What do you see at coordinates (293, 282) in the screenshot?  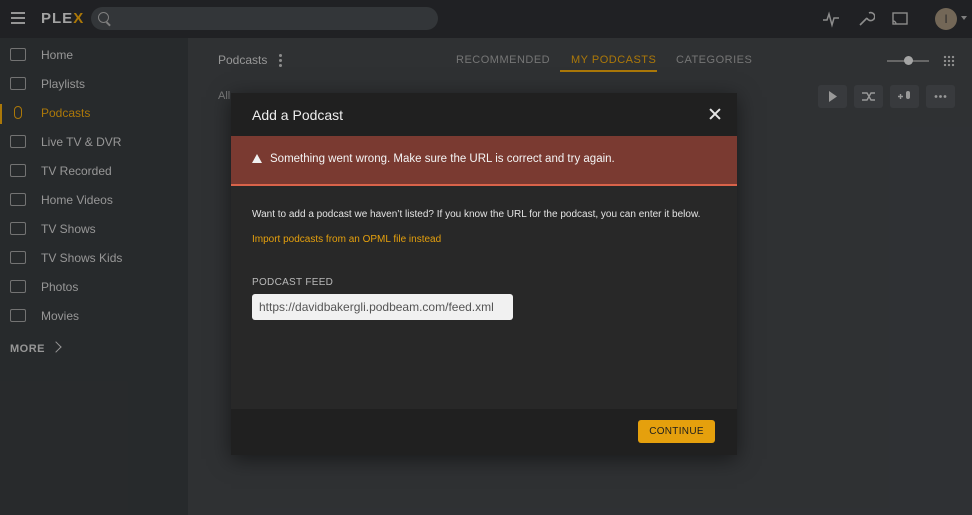 I see `podcast-feed-label: PODCAST FEED` at bounding box center [293, 282].